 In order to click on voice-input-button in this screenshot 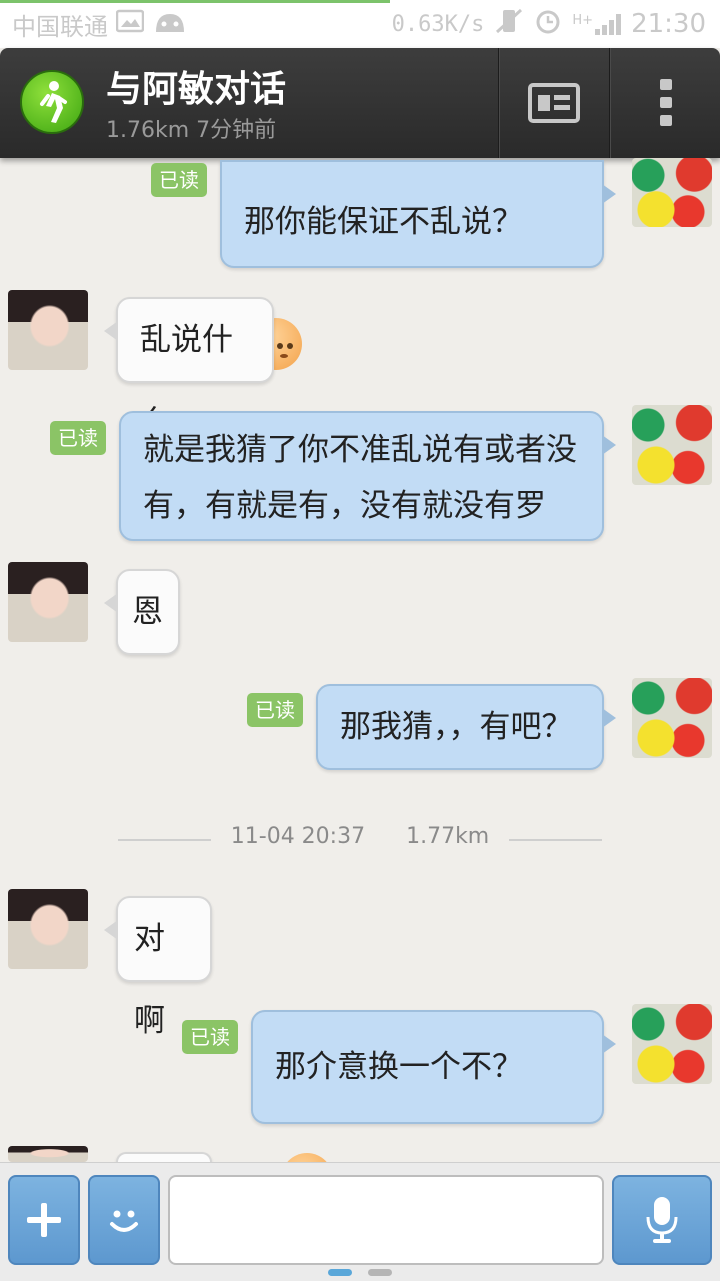, I will do `click(662, 1220)`.